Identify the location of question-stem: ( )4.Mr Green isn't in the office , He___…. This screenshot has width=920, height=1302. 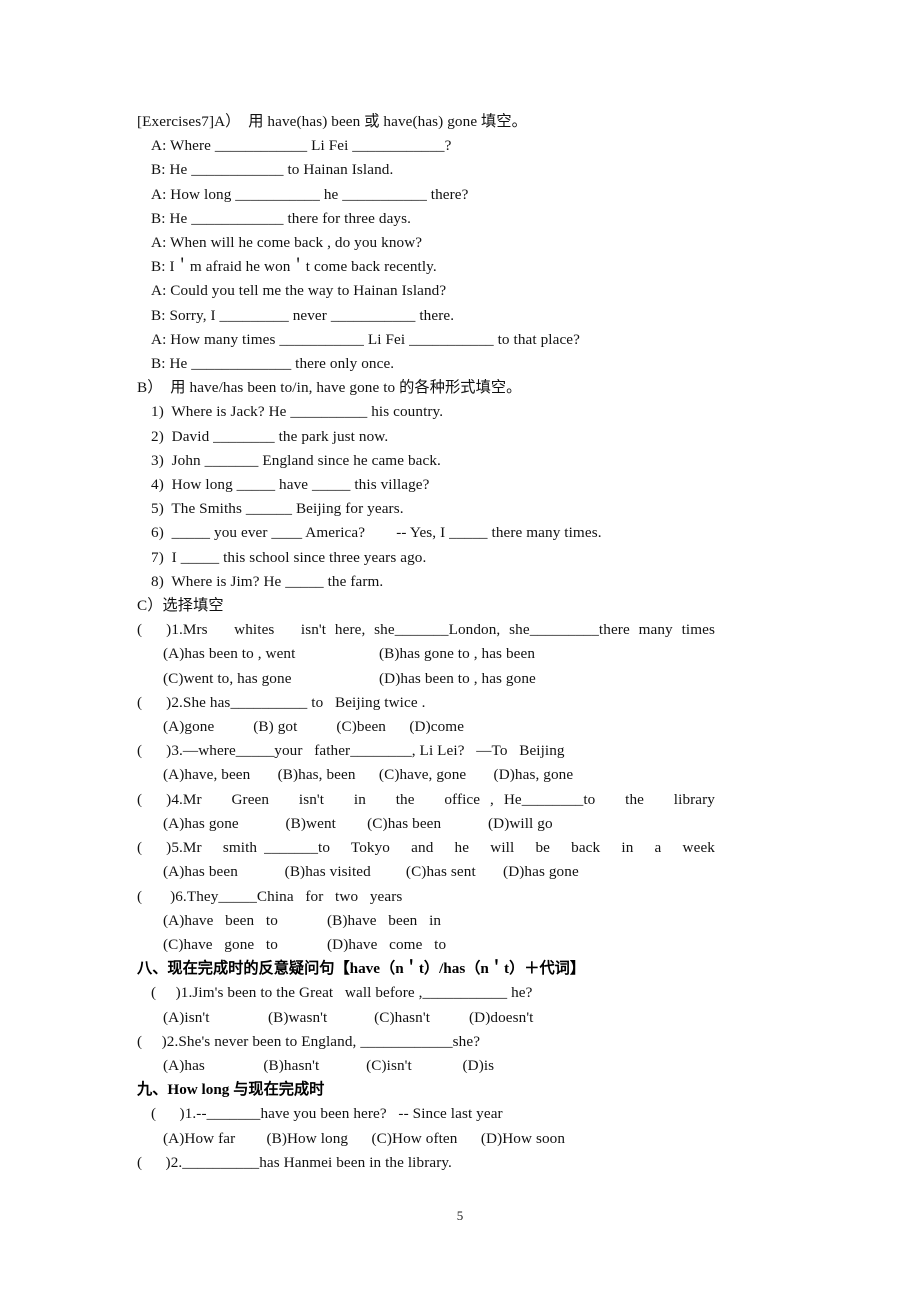
(426, 800).